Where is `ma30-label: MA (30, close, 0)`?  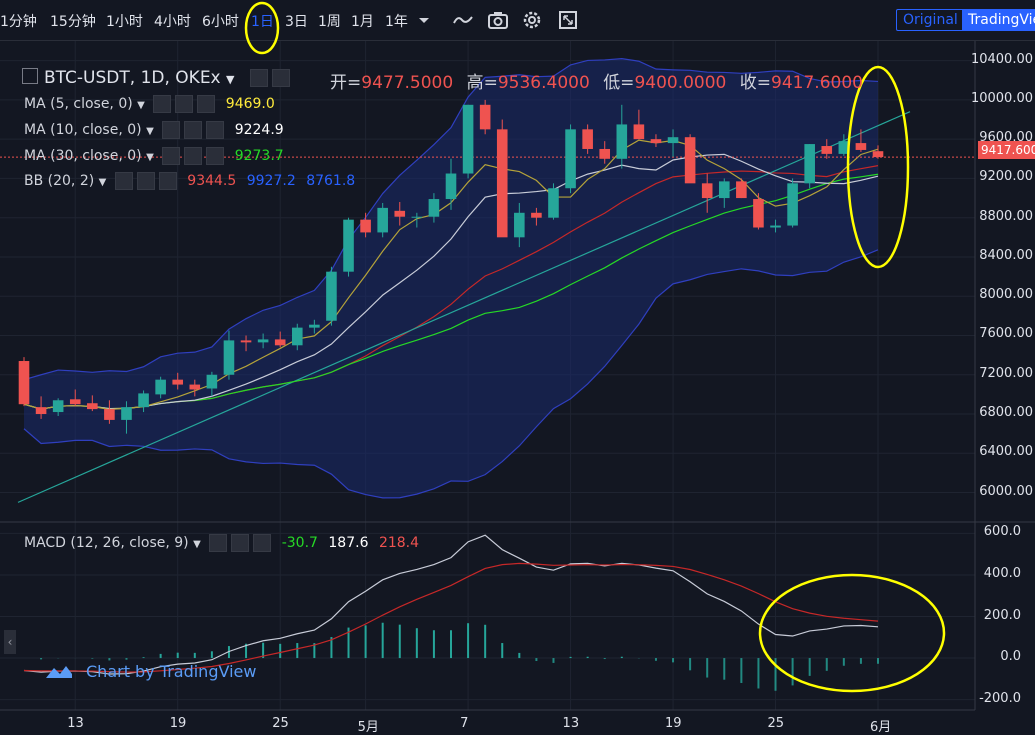
ma30-label: MA (30, close, 0) is located at coordinates (83, 156).